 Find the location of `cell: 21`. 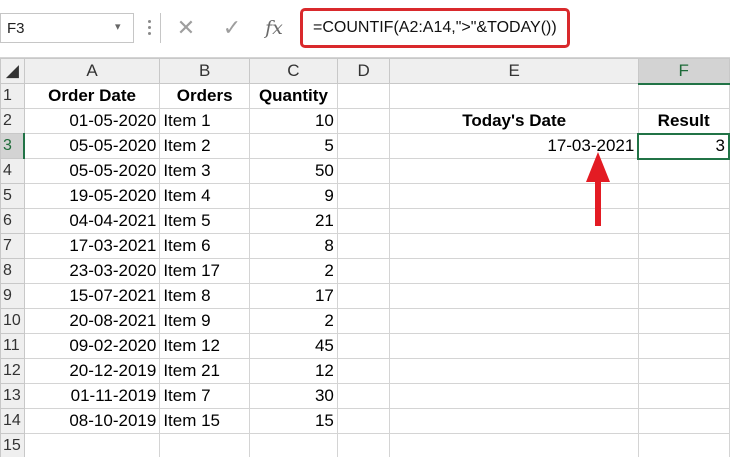

cell: 21 is located at coordinates (293, 221).